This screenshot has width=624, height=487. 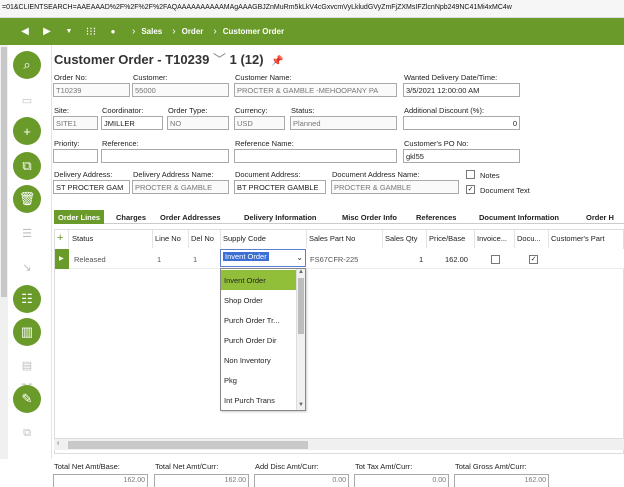 What do you see at coordinates (461, 156) in the screenshot?
I see `customer-po-field: gkl55` at bounding box center [461, 156].